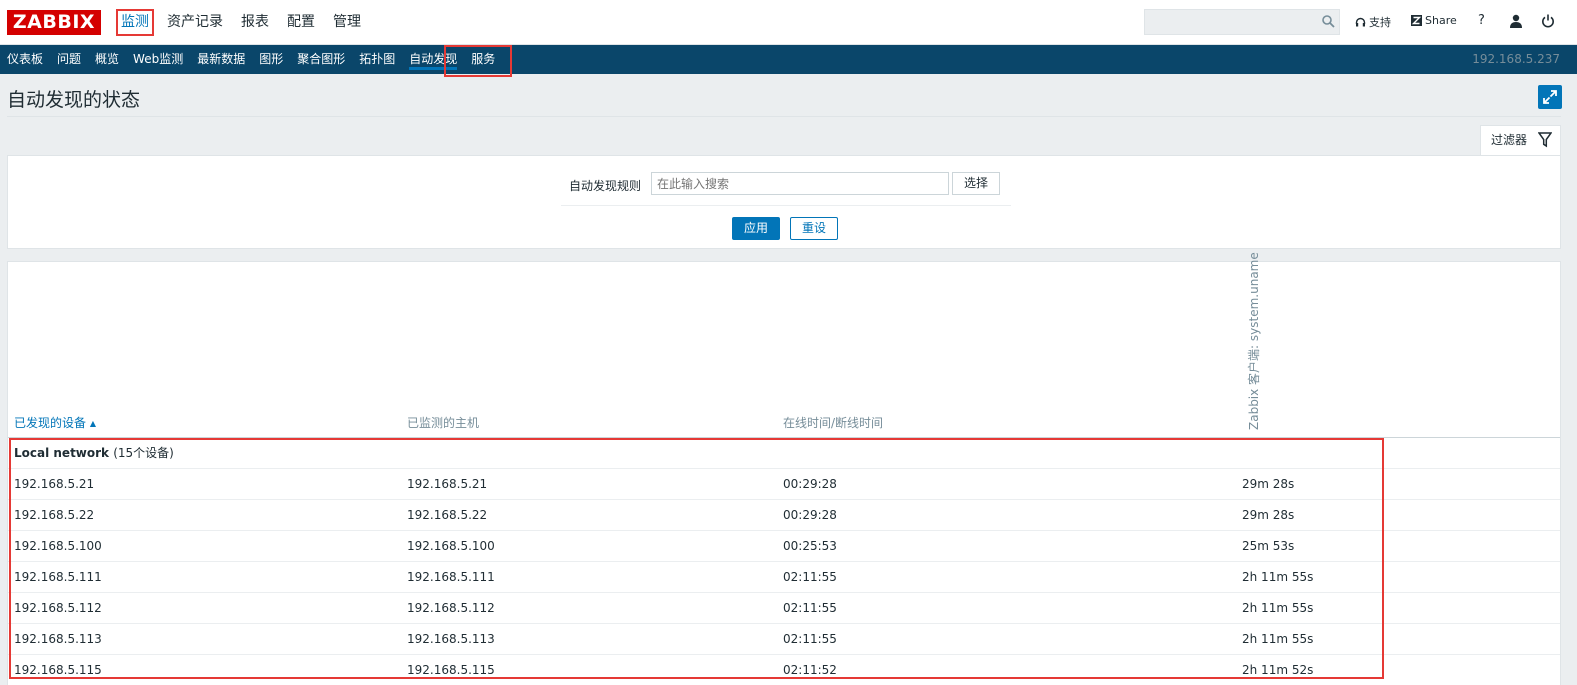 The height and width of the screenshot is (685, 1577). What do you see at coordinates (756, 228) in the screenshot?
I see `apply-button: 应用` at bounding box center [756, 228].